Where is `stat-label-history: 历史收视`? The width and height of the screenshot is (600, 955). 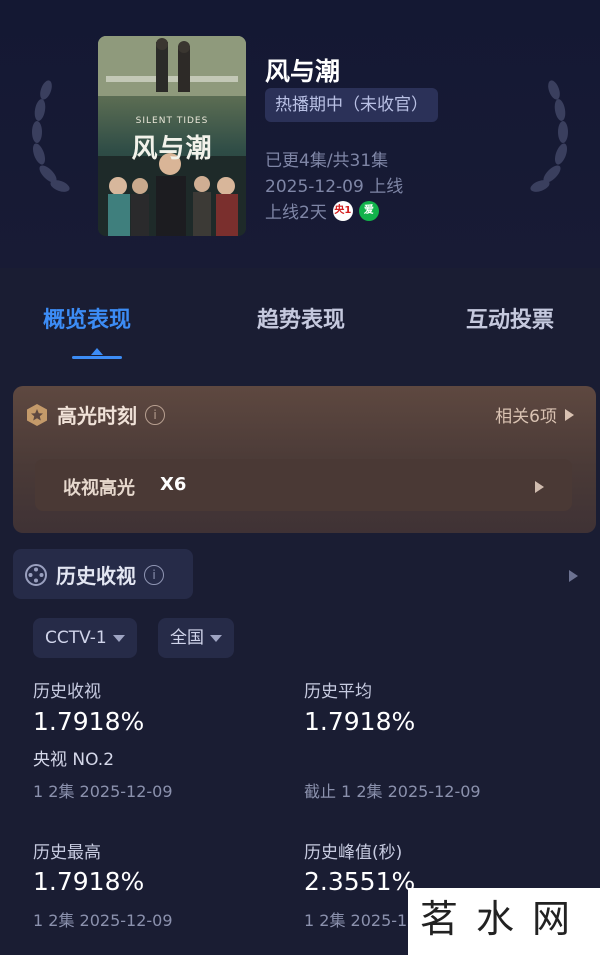 stat-label-history: 历史收视 is located at coordinates (67, 692).